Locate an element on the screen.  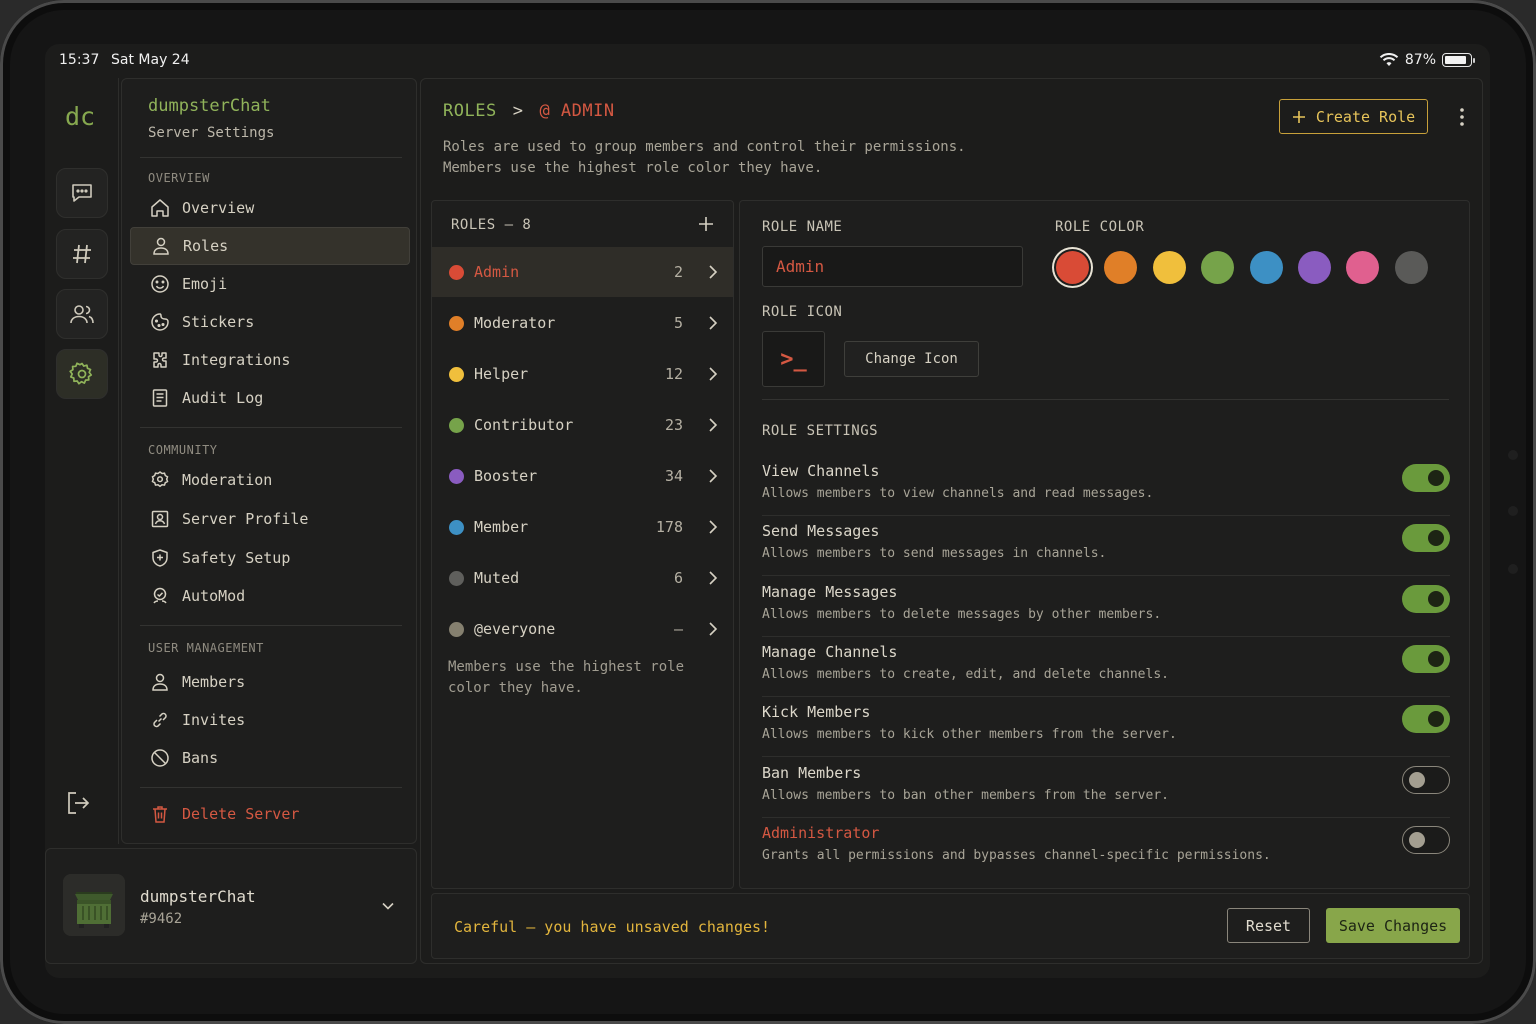
role-row: Contributor 23 is located at coordinates (582, 425).